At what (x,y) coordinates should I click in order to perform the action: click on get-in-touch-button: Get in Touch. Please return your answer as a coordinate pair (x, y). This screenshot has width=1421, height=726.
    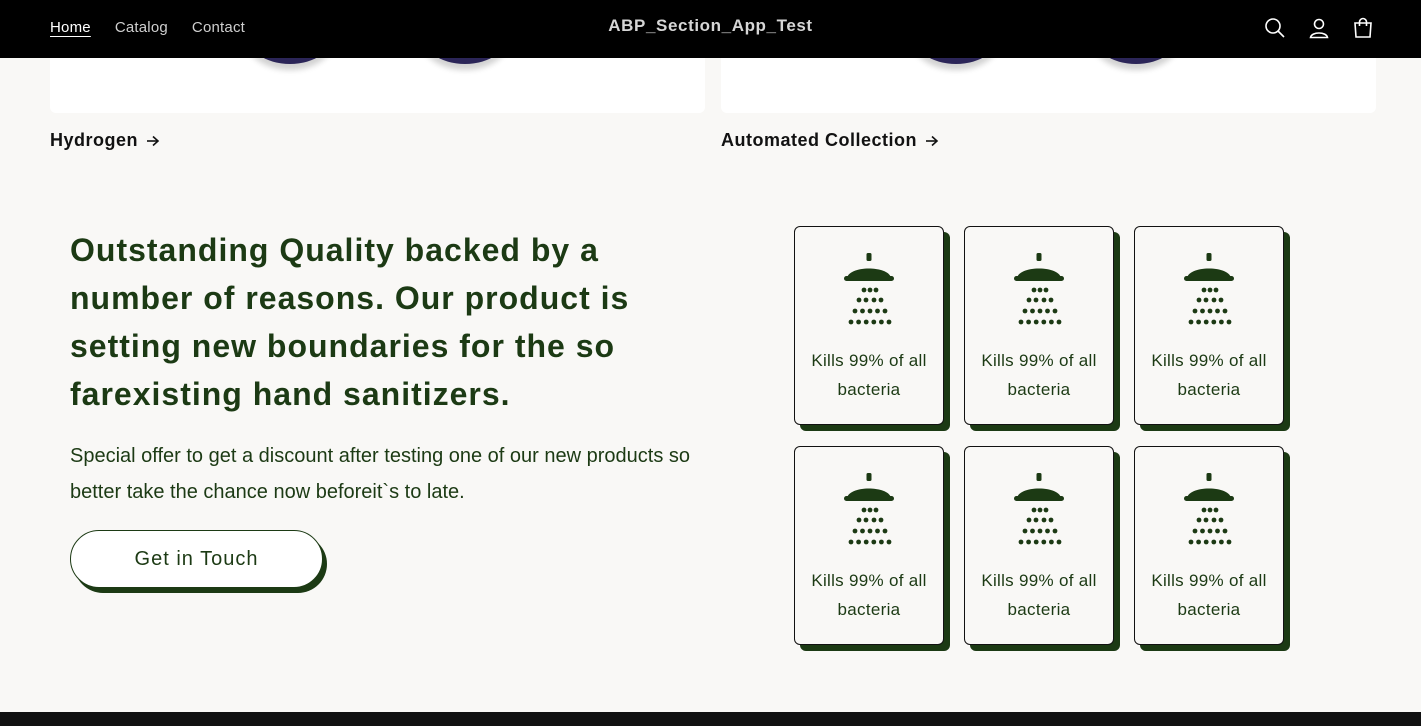
    Looking at the image, I should click on (196, 559).